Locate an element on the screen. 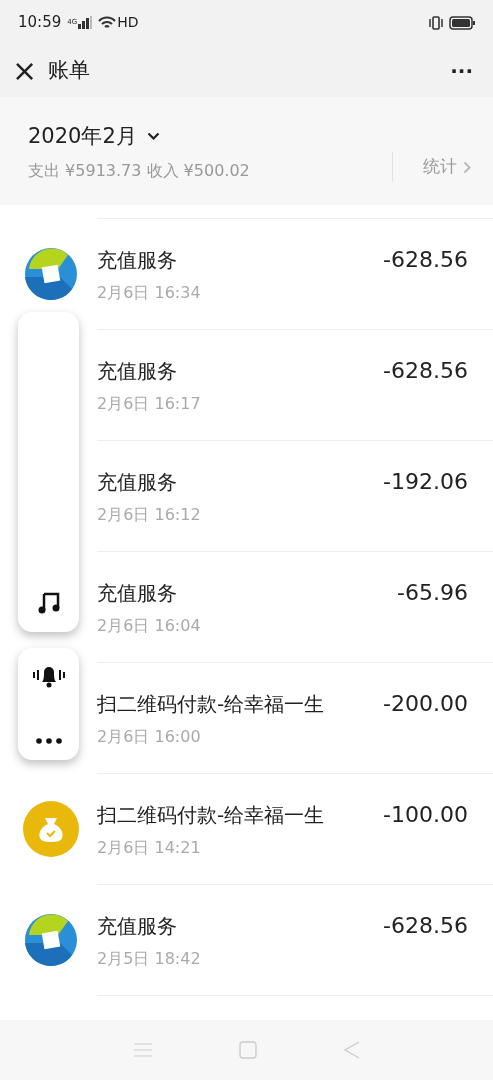  bill-time: 2月6日 16:04 is located at coordinates (149, 626).